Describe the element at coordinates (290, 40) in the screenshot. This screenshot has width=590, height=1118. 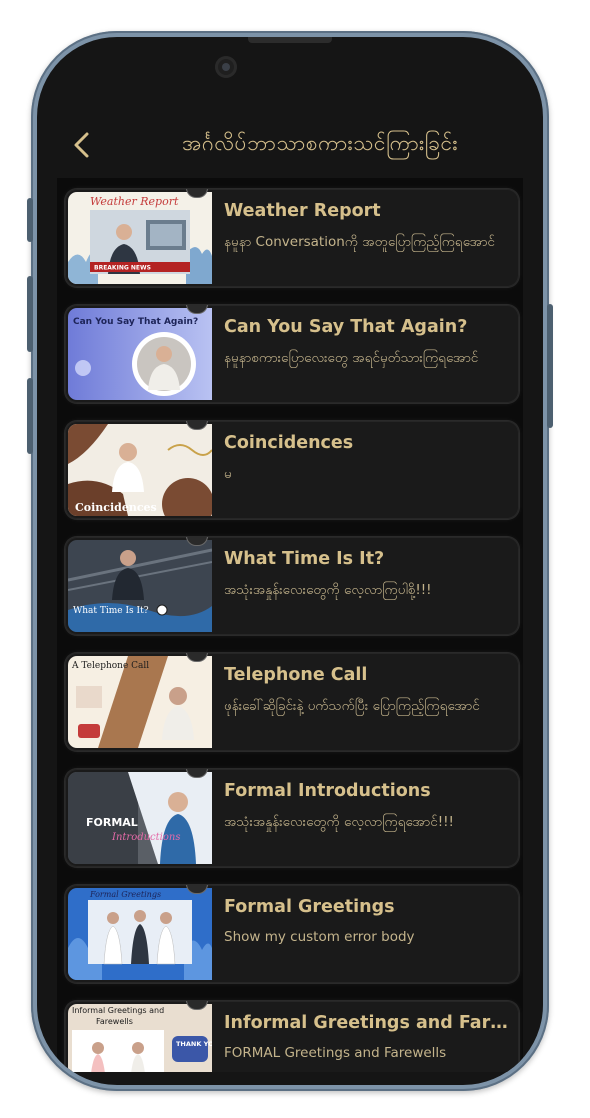
I see `speaker-grille` at that location.